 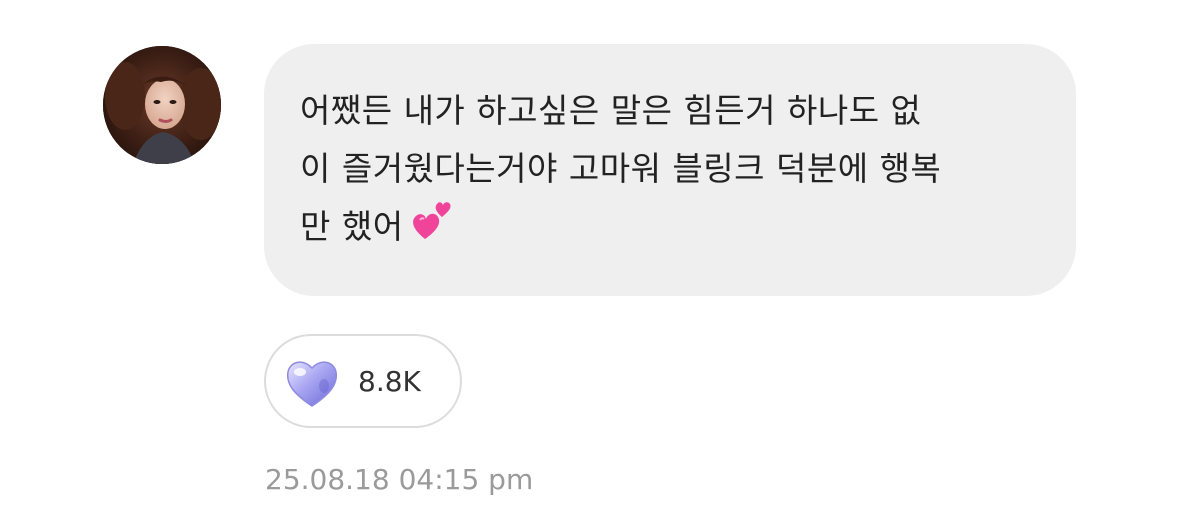 I want to click on message-line-3-text: 만 했어, so click(x=352, y=226).